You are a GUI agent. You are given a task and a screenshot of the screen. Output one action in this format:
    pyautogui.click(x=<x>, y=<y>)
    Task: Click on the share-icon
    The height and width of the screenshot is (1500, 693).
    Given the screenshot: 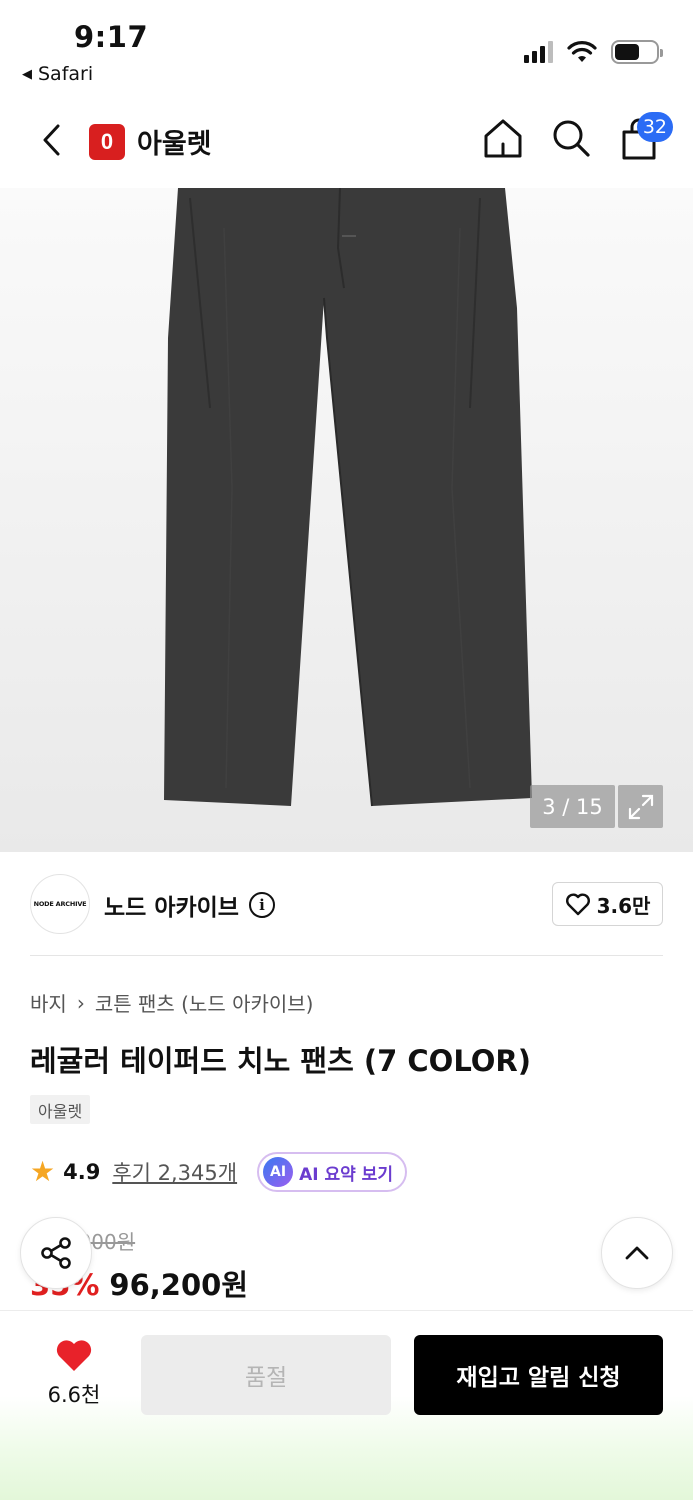 What is the action you would take?
    pyautogui.click(x=56, y=1253)
    